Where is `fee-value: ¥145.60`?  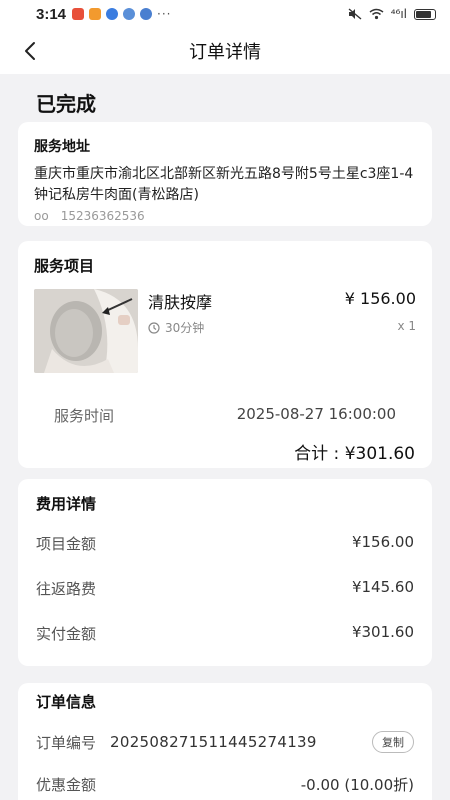
fee-value: ¥145.60 is located at coordinates (382, 587).